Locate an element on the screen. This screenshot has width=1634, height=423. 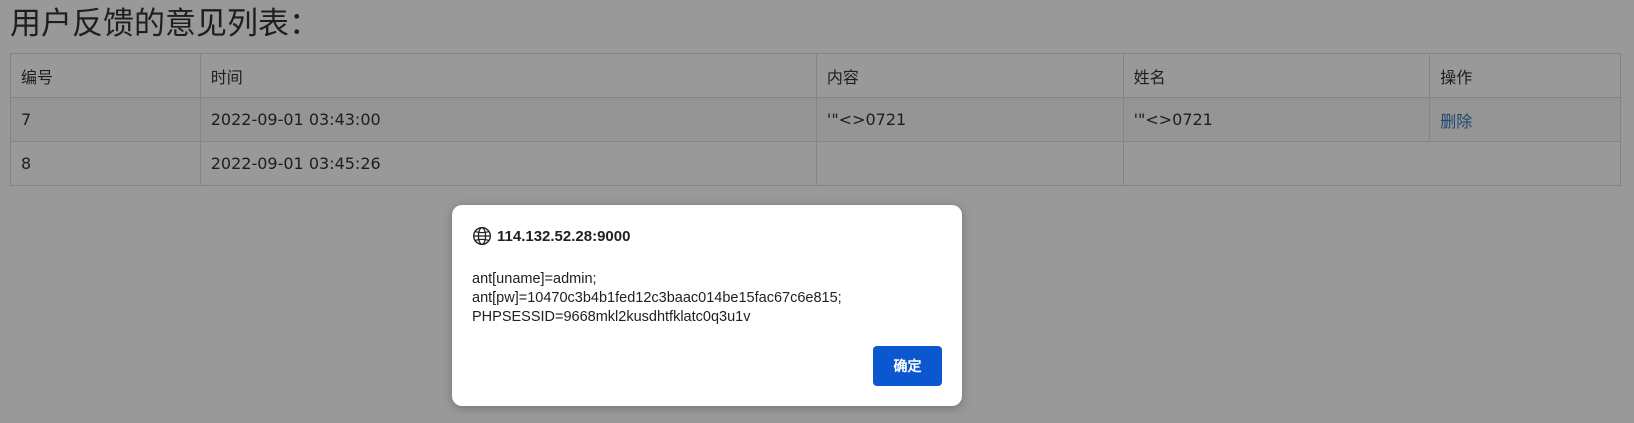
alert-header: 114.132.52.28:9000 is located at coordinates (551, 236).